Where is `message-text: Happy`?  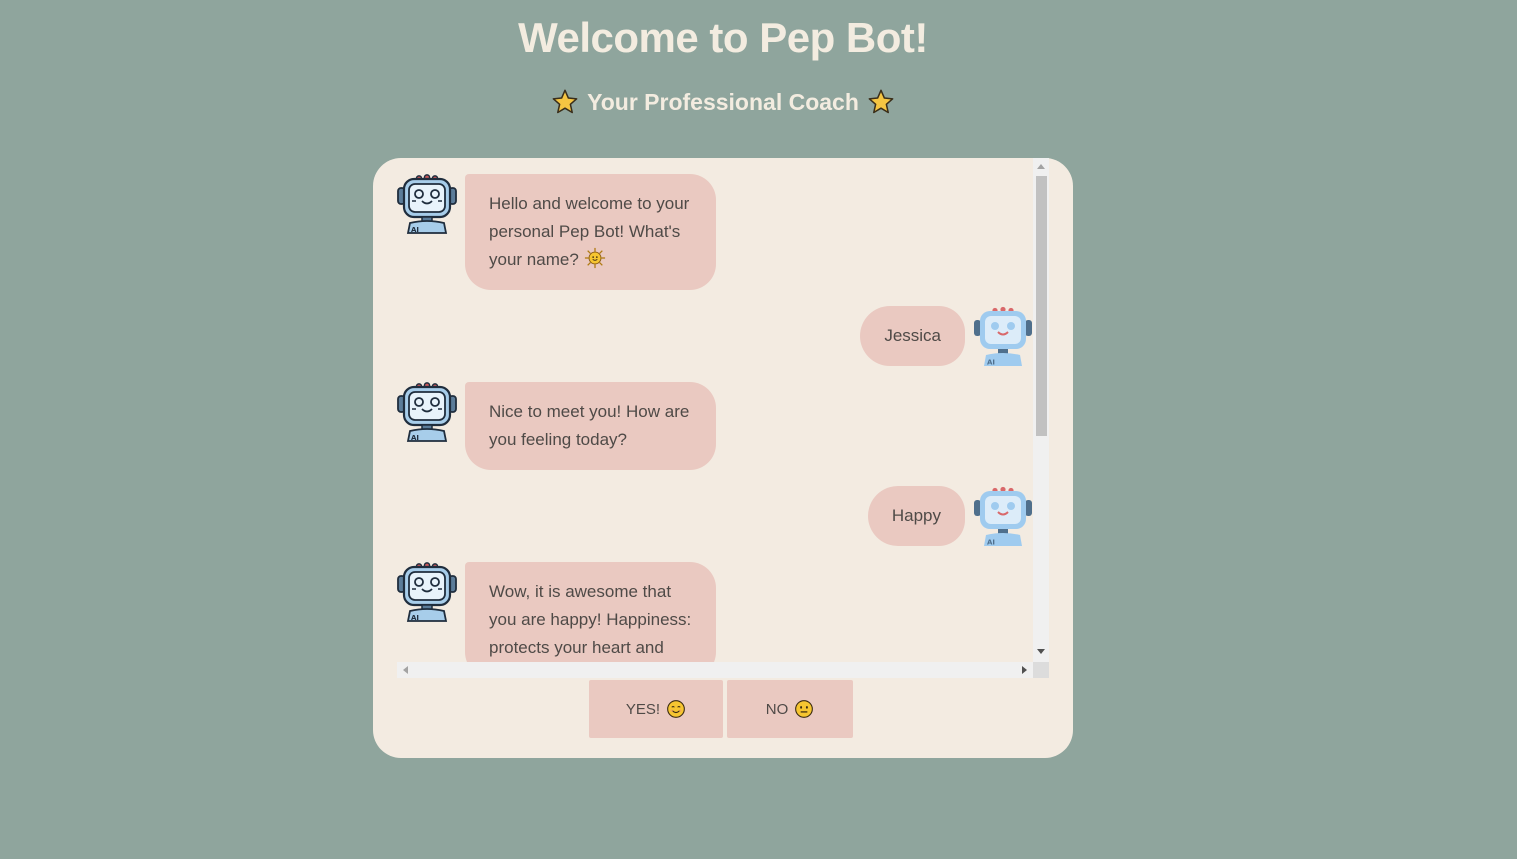
message-text: Happy is located at coordinates (916, 515).